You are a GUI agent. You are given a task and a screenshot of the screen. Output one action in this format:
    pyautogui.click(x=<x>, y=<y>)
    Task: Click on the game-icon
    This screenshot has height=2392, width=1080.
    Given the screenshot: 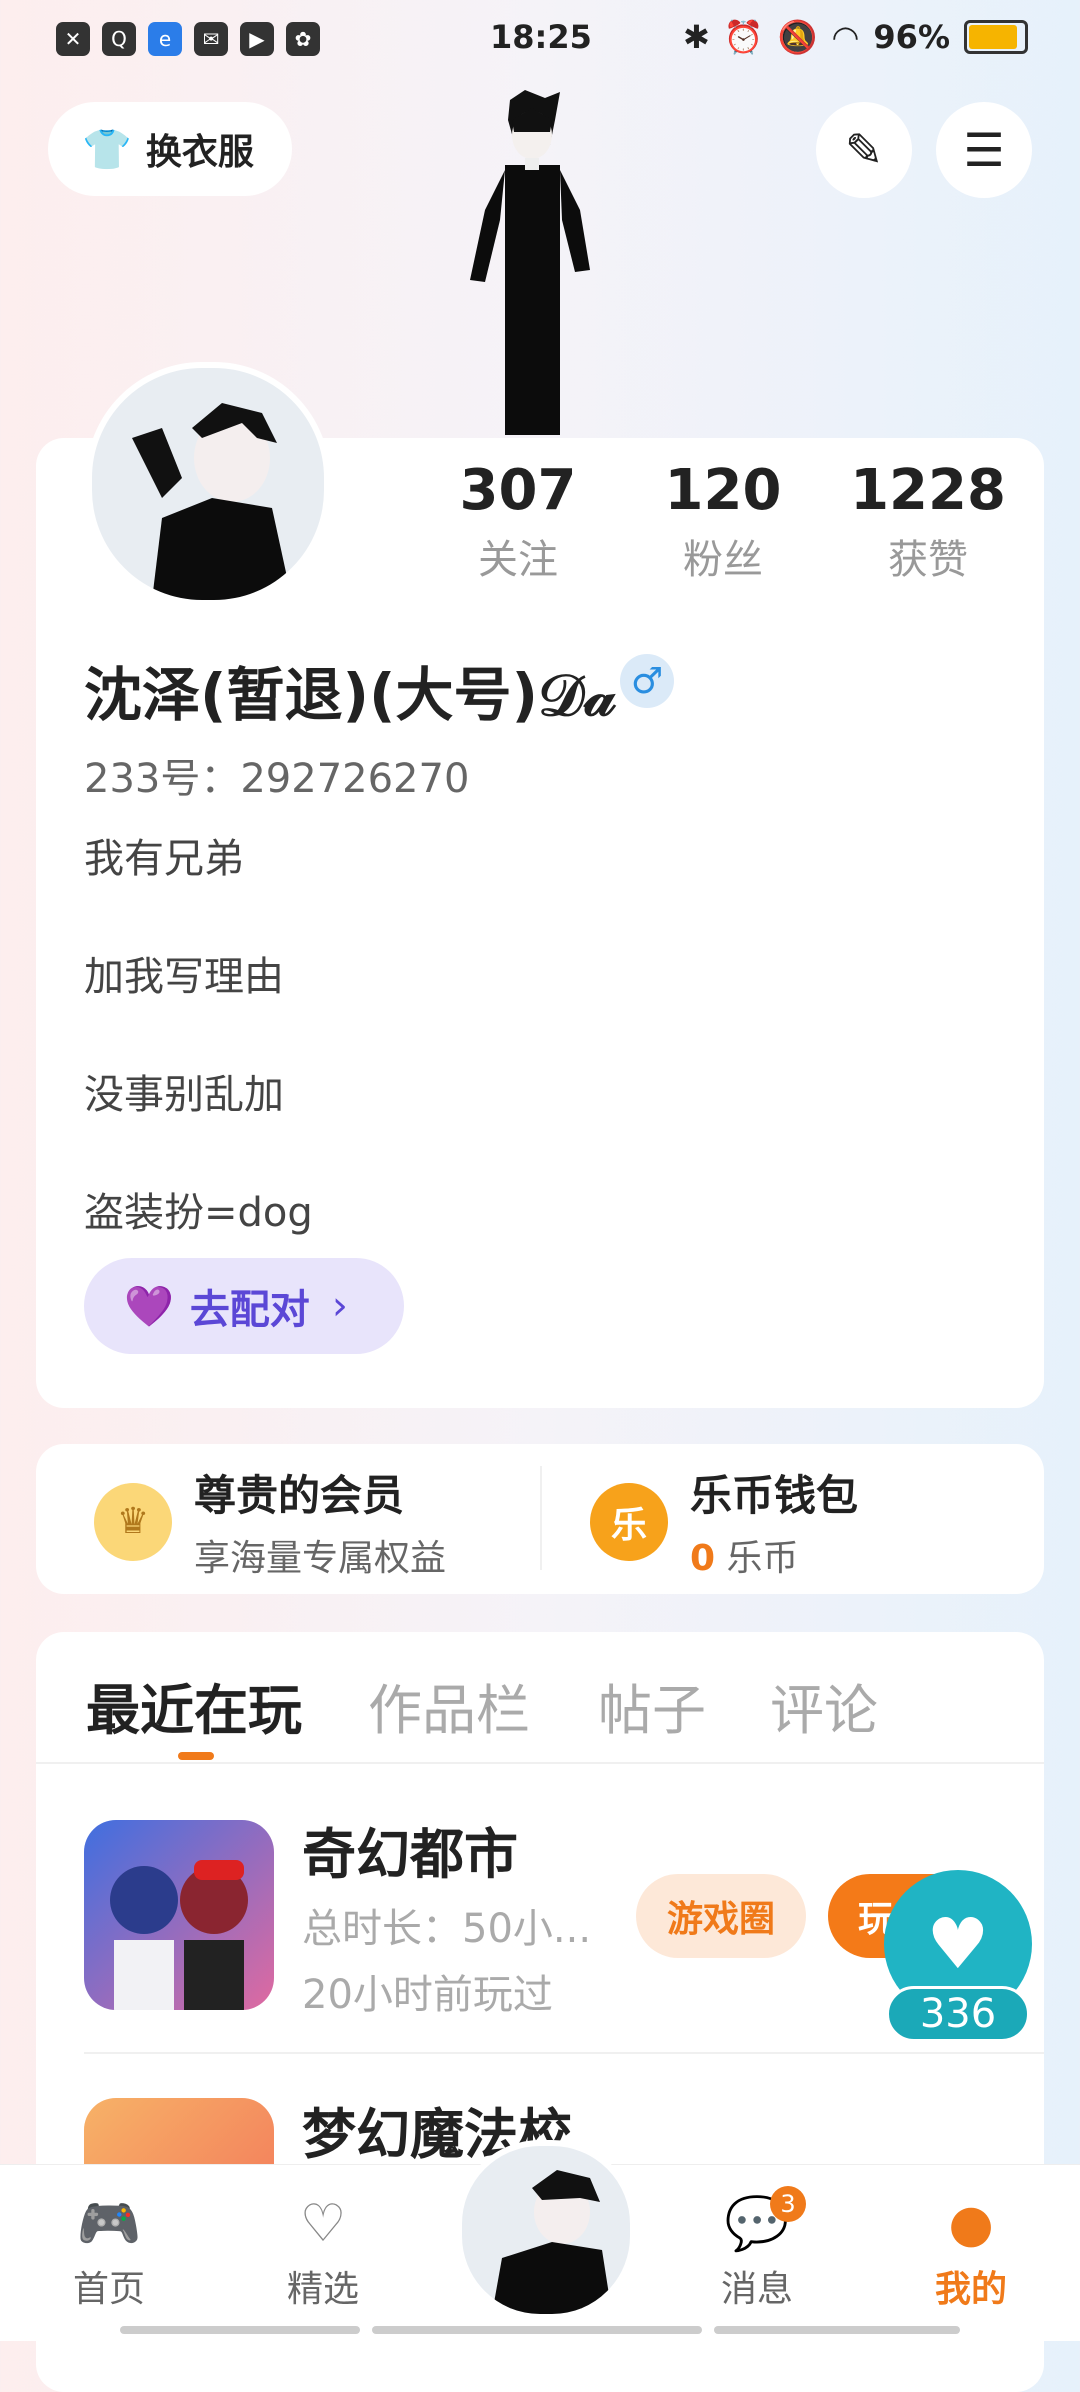 What is the action you would take?
    pyautogui.click(x=179, y=1915)
    